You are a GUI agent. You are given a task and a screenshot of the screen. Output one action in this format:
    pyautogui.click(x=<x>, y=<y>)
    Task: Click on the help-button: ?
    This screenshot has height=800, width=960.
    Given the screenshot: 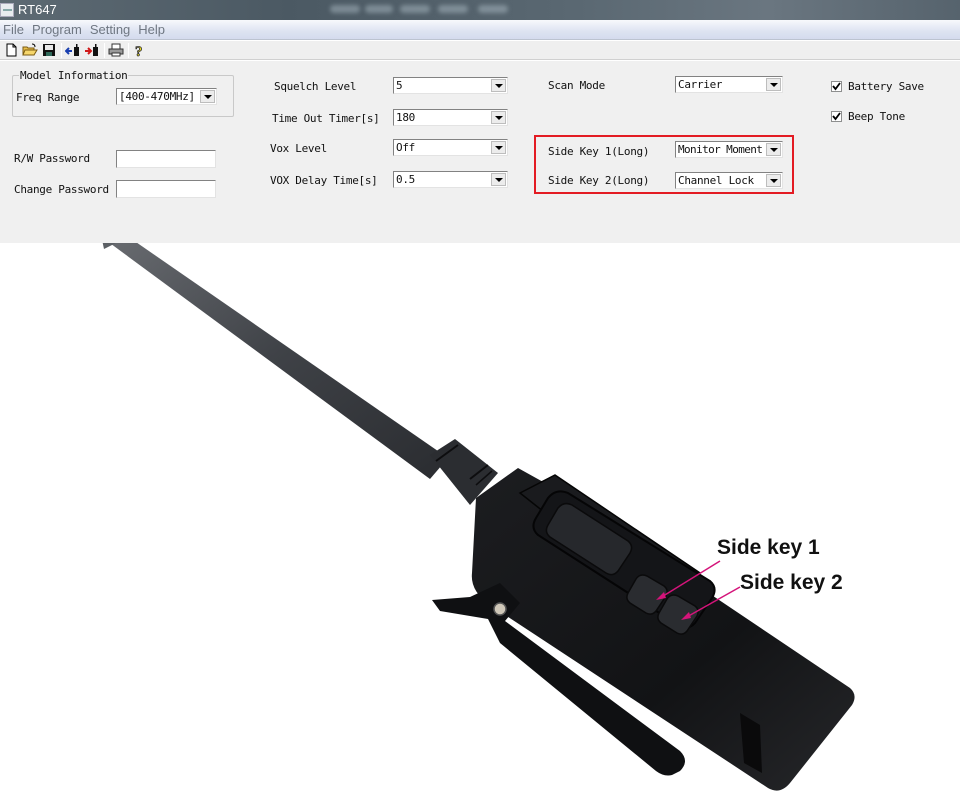 What is the action you would take?
    pyautogui.click(x=140, y=50)
    